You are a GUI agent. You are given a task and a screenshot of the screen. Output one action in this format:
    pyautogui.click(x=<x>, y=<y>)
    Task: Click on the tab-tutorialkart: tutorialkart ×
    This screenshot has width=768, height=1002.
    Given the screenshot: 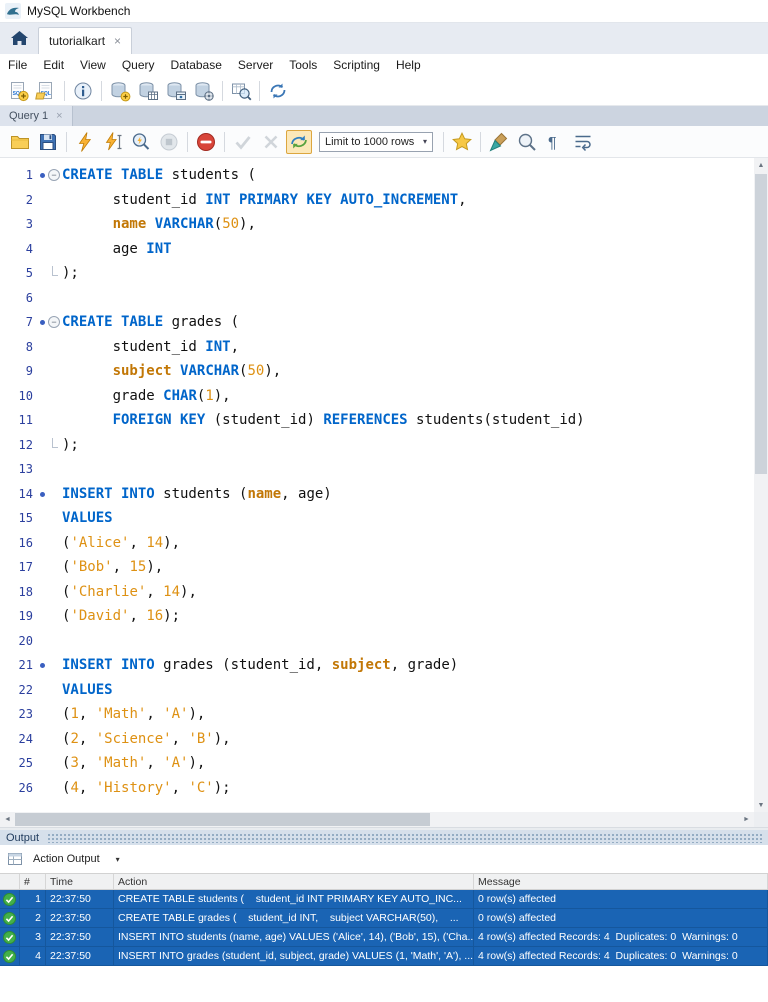 What is the action you would take?
    pyautogui.click(x=85, y=40)
    